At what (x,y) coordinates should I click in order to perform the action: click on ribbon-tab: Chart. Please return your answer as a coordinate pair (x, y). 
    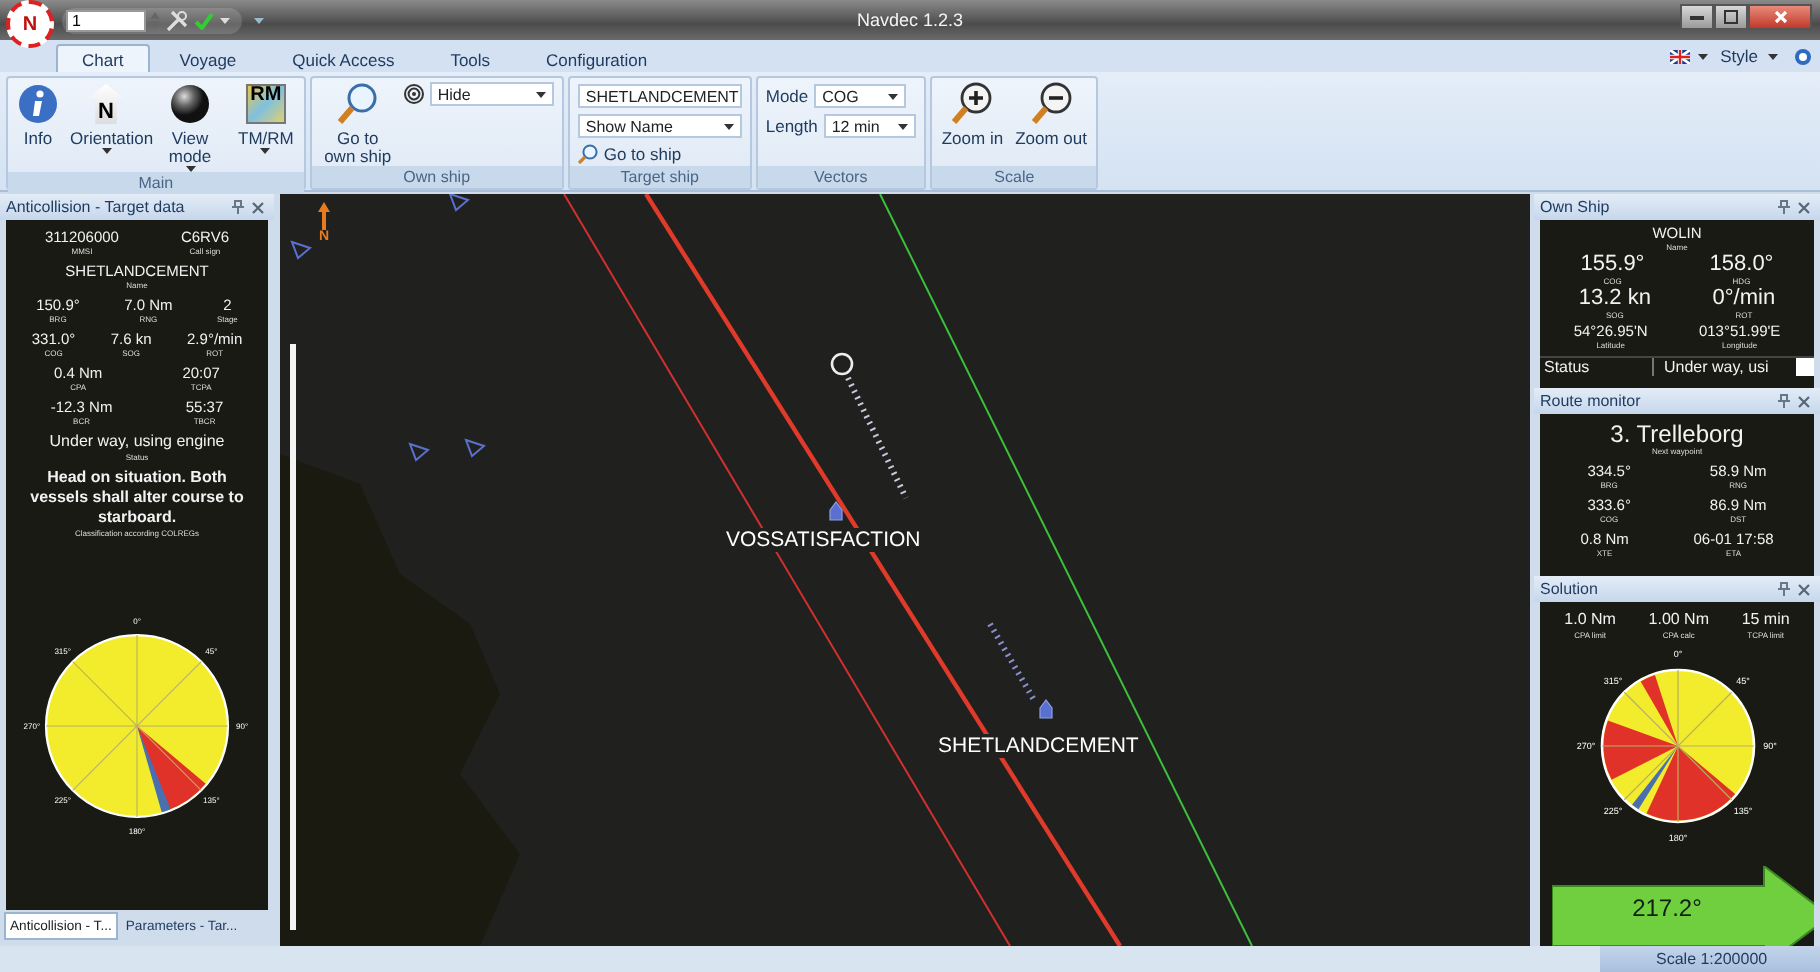
    Looking at the image, I should click on (103, 58).